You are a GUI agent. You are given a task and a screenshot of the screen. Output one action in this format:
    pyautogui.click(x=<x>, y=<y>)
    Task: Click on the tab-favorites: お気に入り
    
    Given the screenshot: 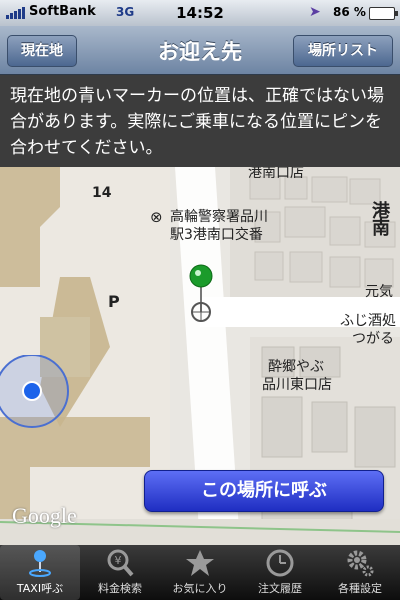 What is the action you would take?
    pyautogui.click(x=200, y=572)
    